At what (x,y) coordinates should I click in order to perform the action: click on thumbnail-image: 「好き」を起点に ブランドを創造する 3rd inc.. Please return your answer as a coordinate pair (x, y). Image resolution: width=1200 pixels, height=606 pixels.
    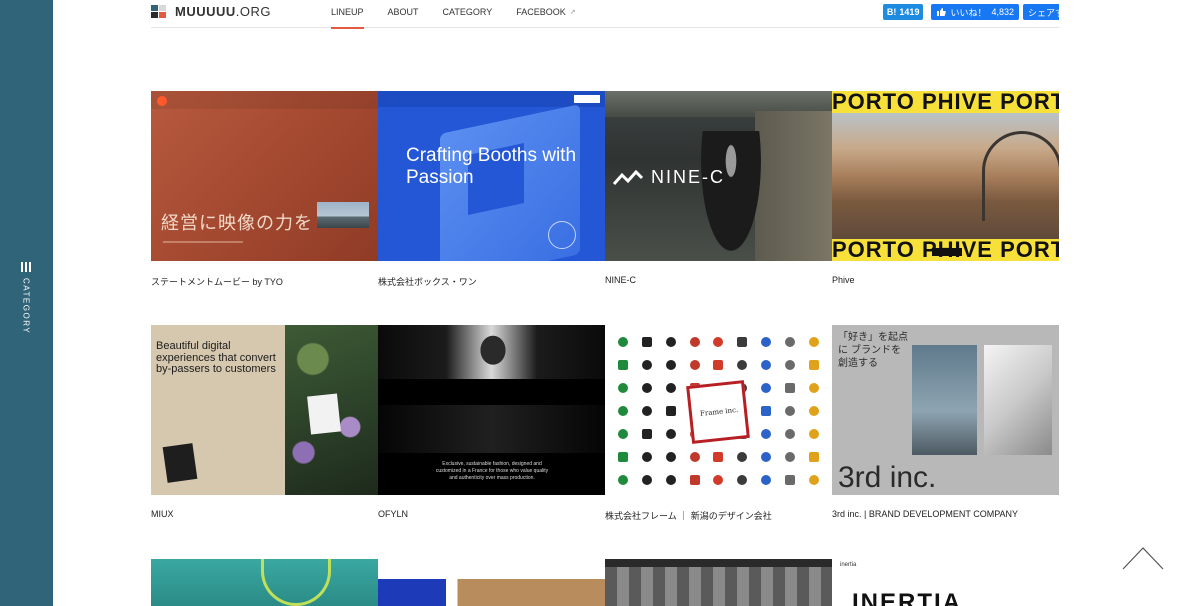
    Looking at the image, I should click on (945, 410).